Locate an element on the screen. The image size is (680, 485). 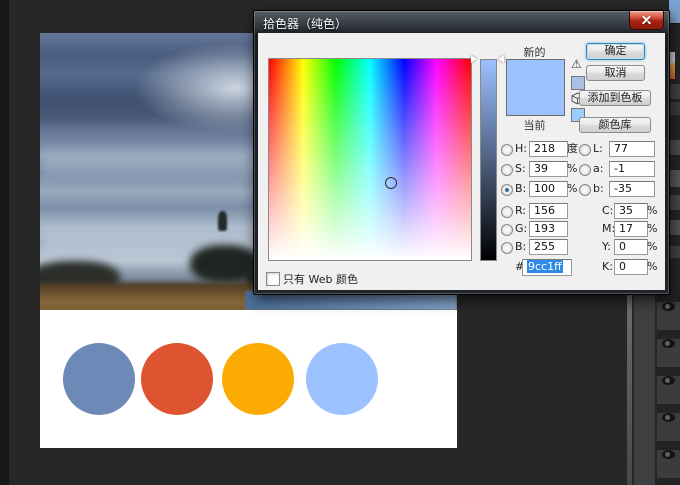
s-input: 39 is located at coordinates (548, 169).